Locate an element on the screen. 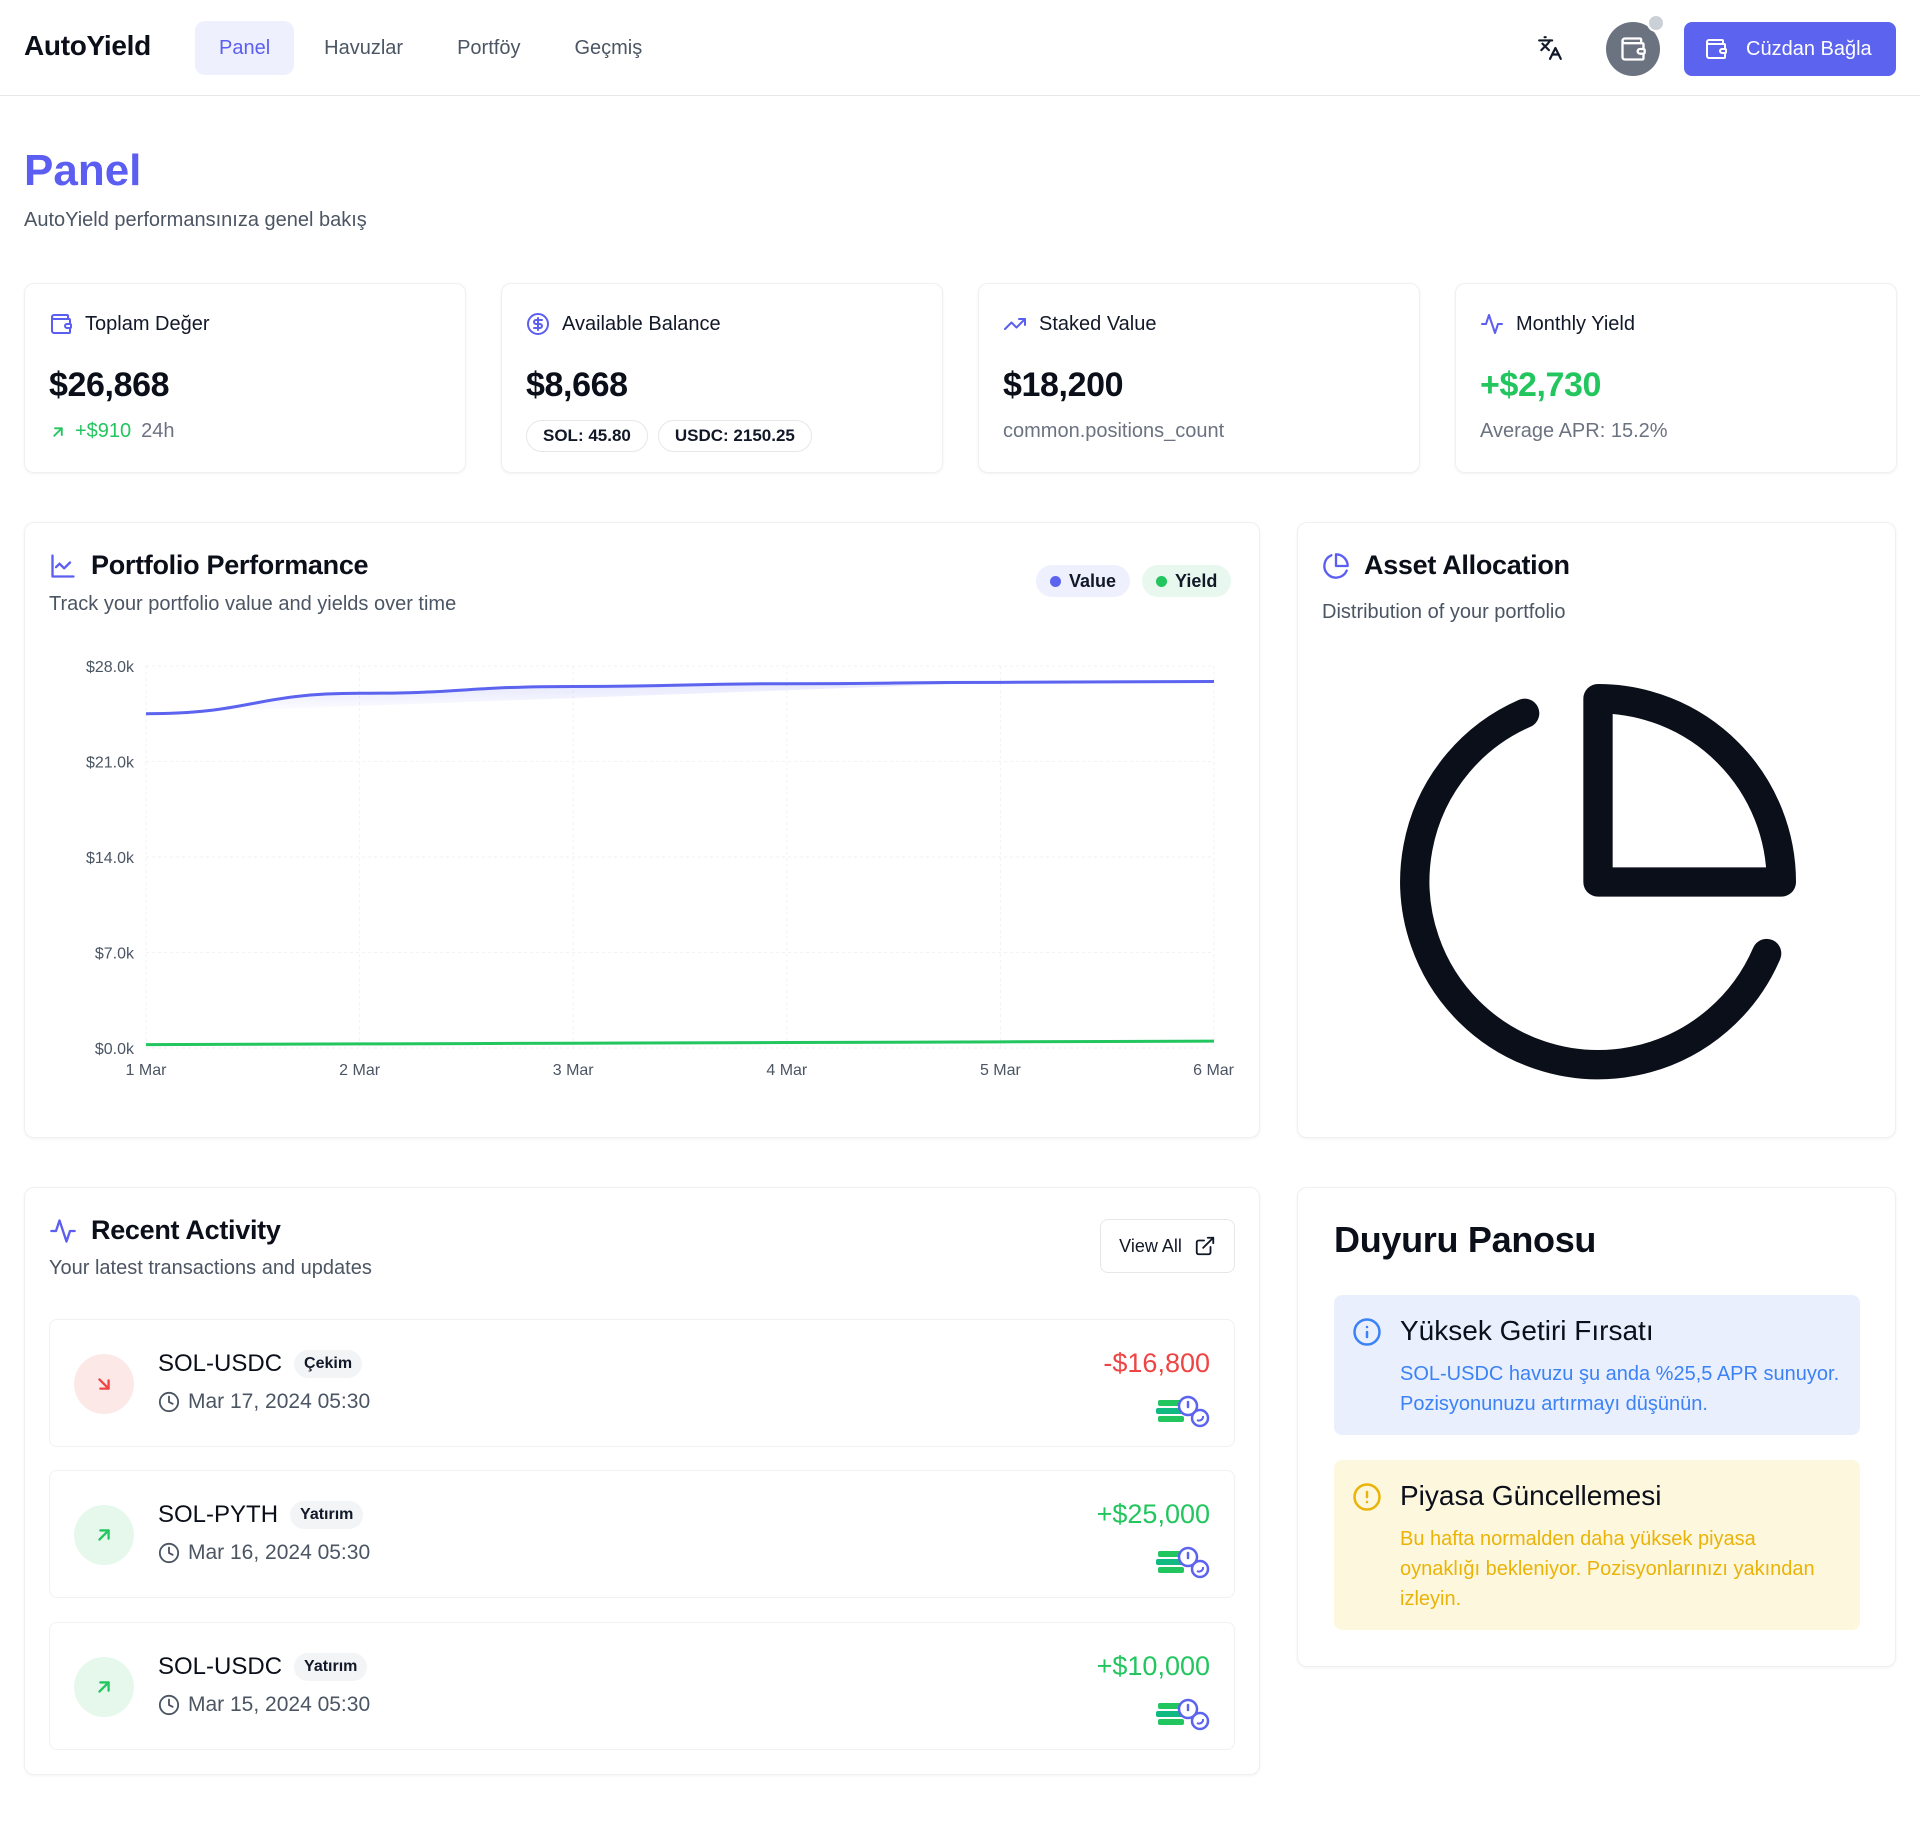  legend-yield: Yield is located at coordinates (1187, 581).